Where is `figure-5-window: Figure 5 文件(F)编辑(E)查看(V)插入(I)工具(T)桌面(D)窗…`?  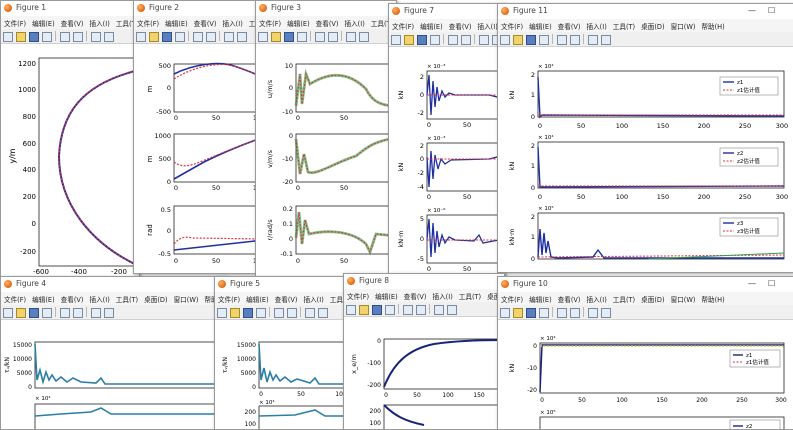
figure-5-window: Figure 5 文件(F)编辑(E)查看(V)插入(I)工具(T)桌面(D)窗… is located at coordinates (282, 353).